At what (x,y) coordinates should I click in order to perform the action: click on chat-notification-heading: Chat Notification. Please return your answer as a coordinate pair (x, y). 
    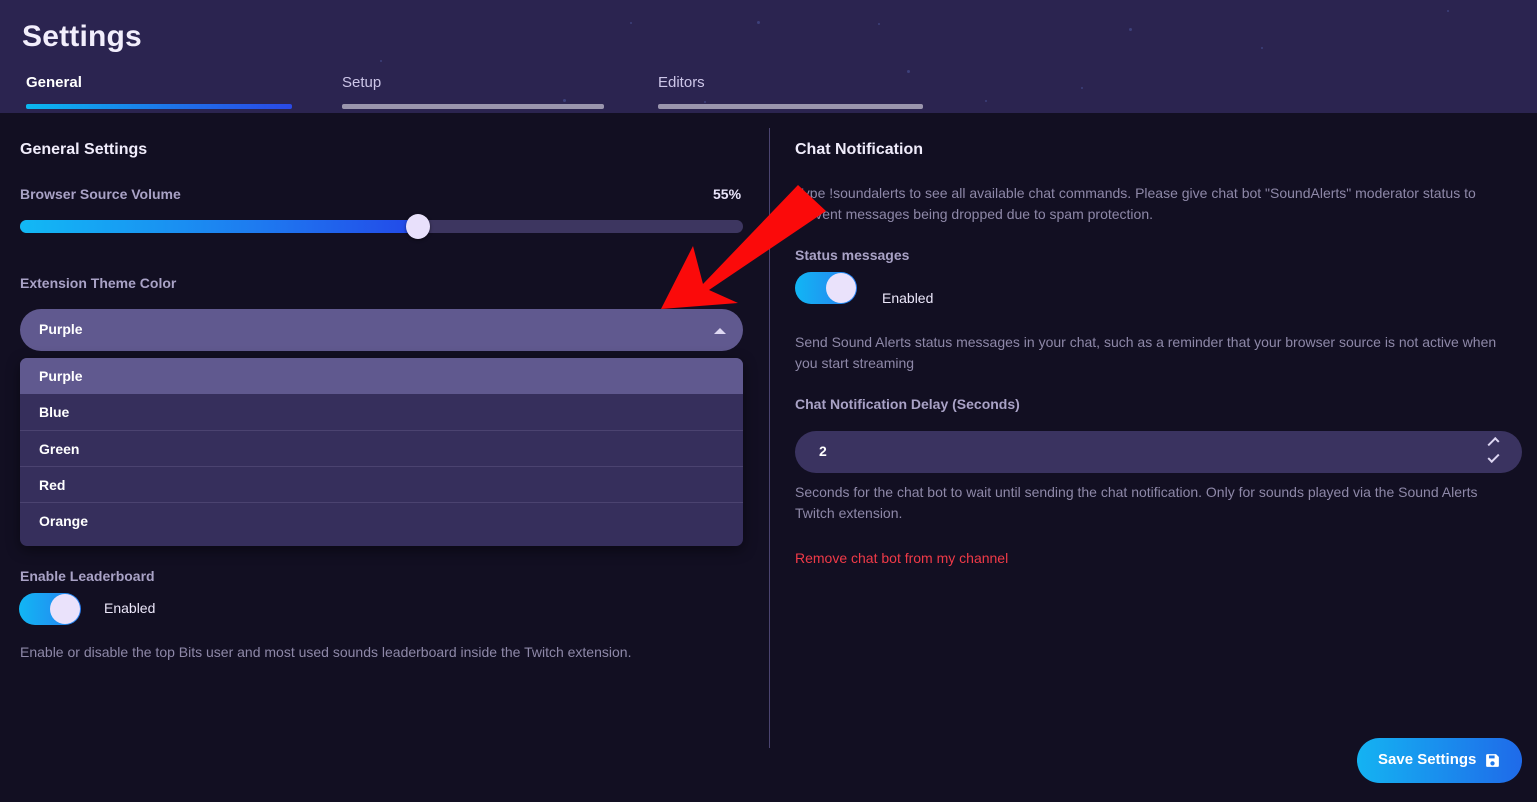
    Looking at the image, I should click on (859, 149).